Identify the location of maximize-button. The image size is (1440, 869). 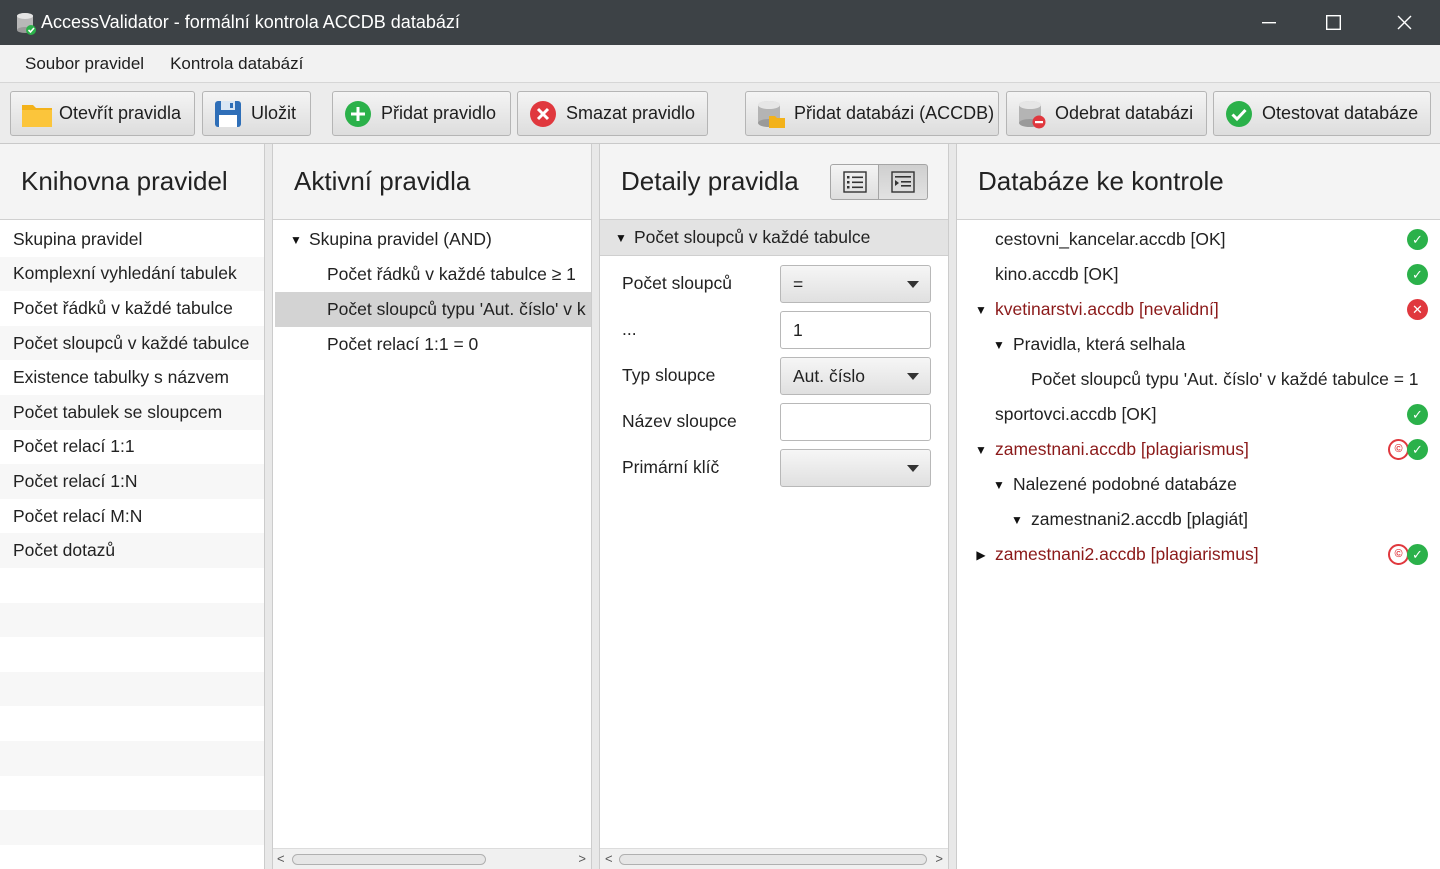
(1333, 22).